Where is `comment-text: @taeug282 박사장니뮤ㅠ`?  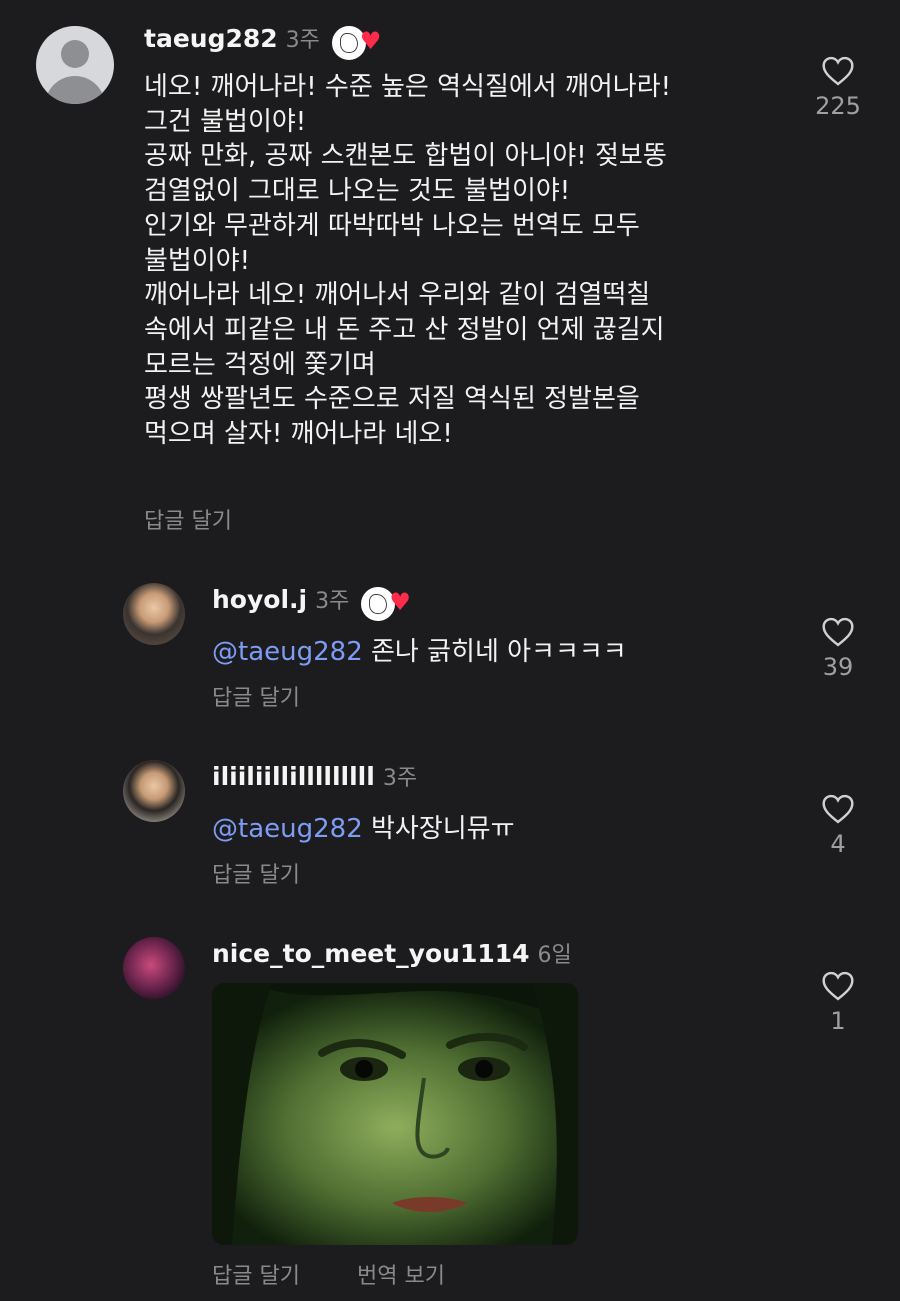
comment-text: @taeug282 박사장니뮤ㅠ is located at coordinates (363, 826).